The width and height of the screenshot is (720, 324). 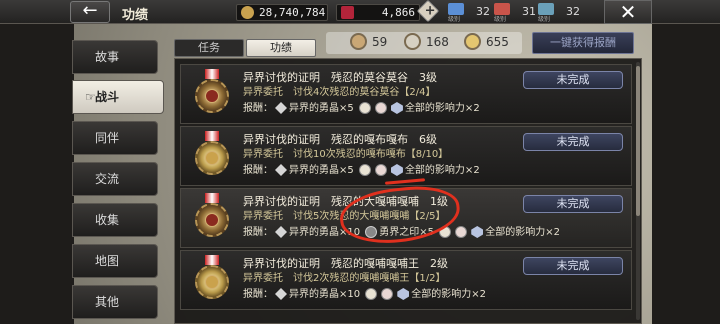 What do you see at coordinates (247, 12) in the screenshot?
I see `coin-icon` at bounding box center [247, 12].